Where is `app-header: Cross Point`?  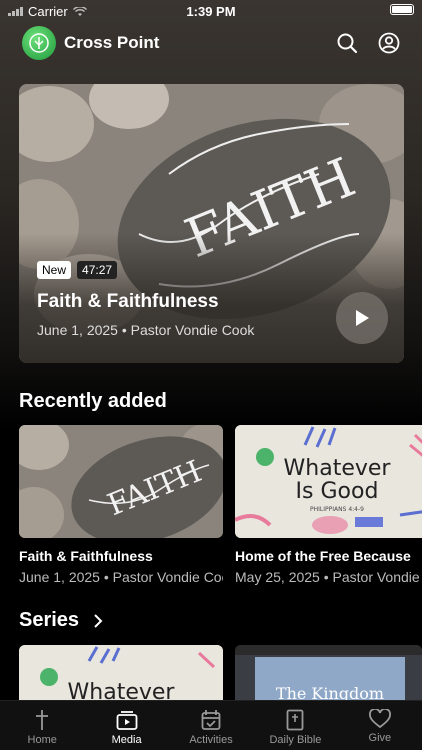 app-header: Cross Point is located at coordinates (211, 43).